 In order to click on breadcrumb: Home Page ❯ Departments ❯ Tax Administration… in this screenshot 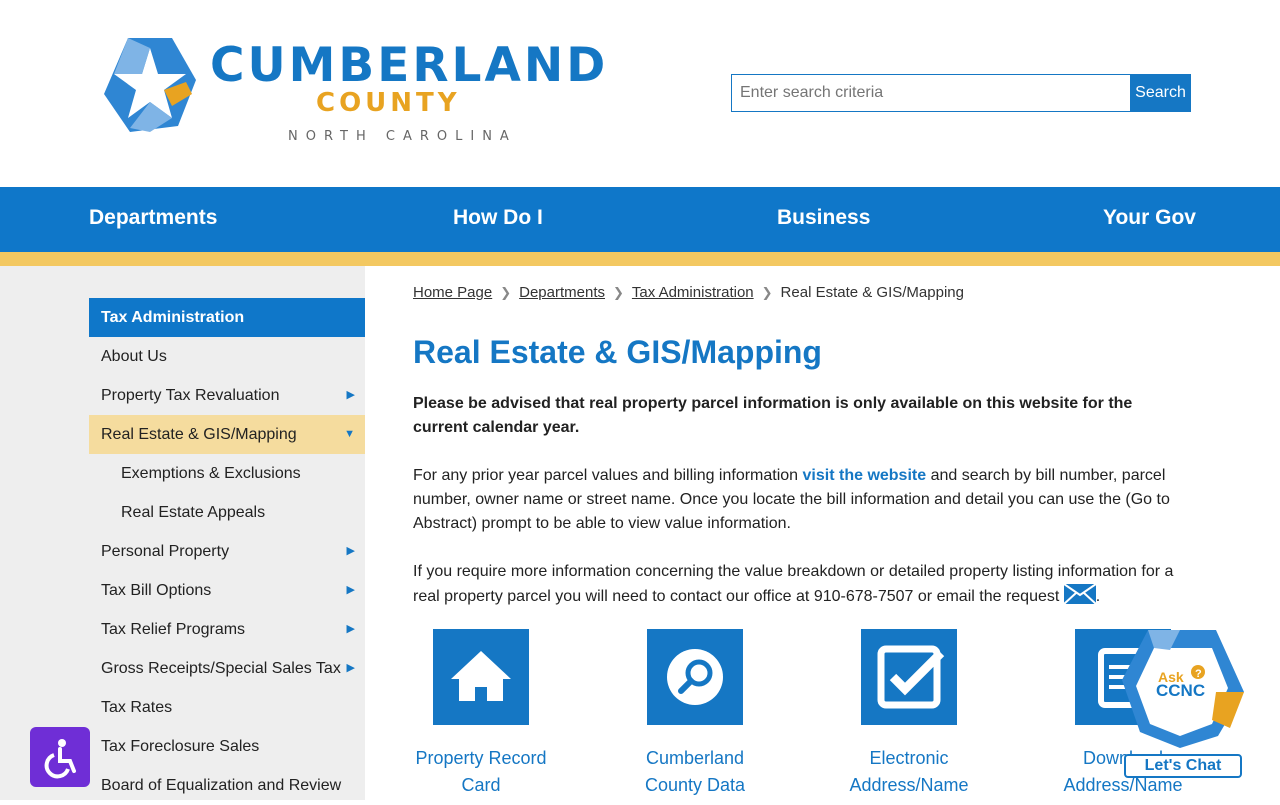, I will do `click(688, 292)`.